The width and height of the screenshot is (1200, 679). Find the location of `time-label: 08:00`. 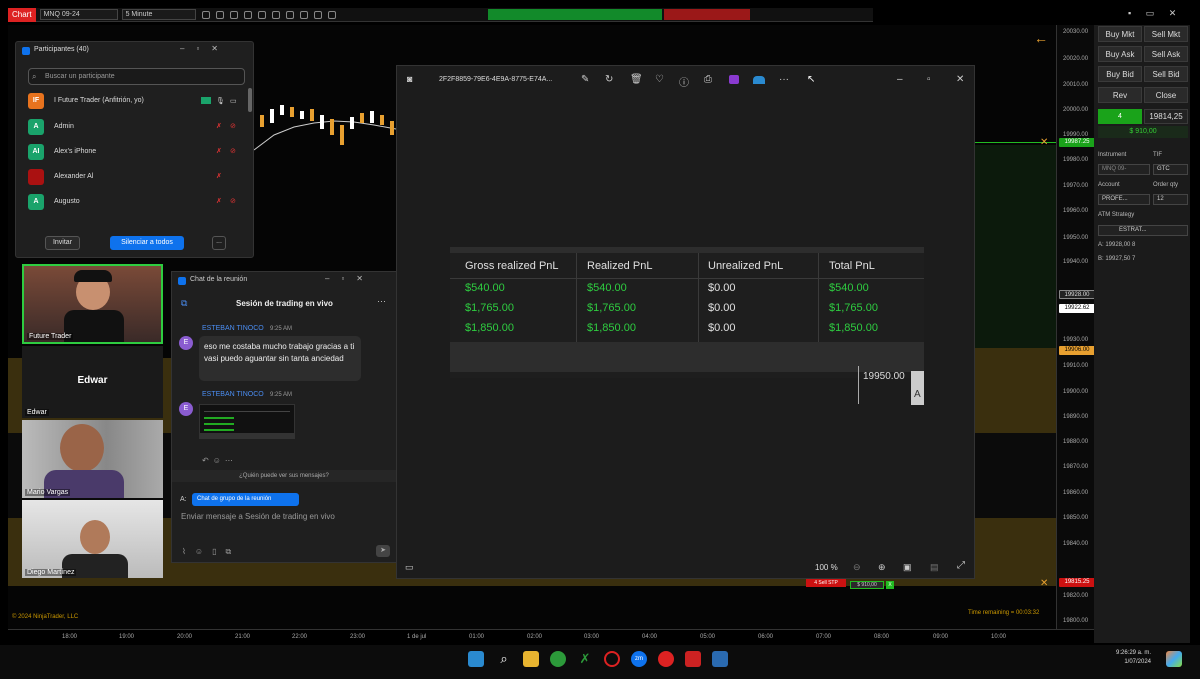

time-label: 08:00 is located at coordinates (882, 637).